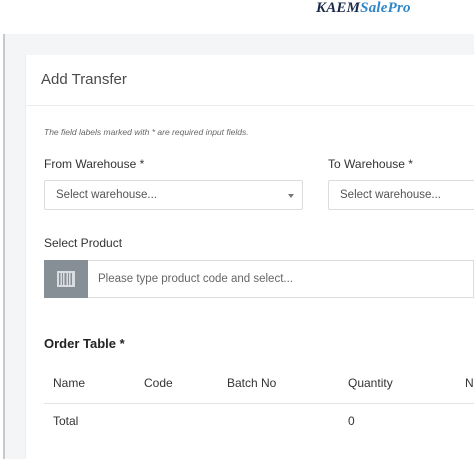 Image resolution: width=474 pixels, height=459 pixels. What do you see at coordinates (338, 8) in the screenshot?
I see `logo-text-primary: KAEM` at bounding box center [338, 8].